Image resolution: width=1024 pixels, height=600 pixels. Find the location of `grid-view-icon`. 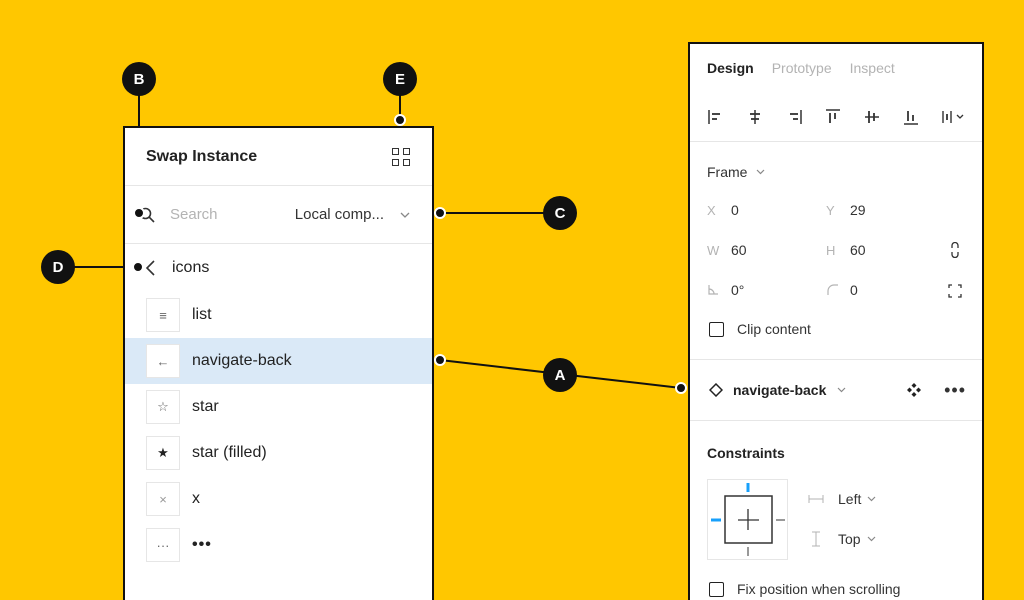

grid-view-icon is located at coordinates (401, 156).